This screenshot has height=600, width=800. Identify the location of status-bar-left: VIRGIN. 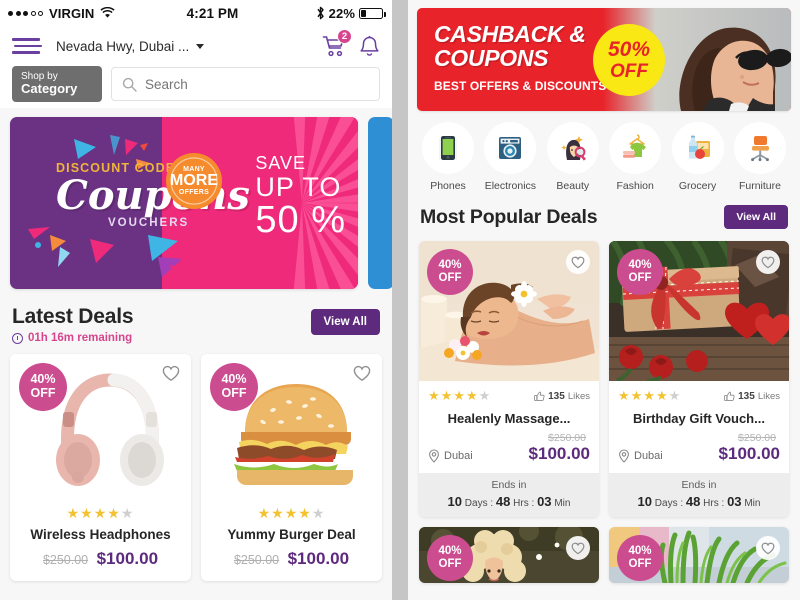
(61, 13).